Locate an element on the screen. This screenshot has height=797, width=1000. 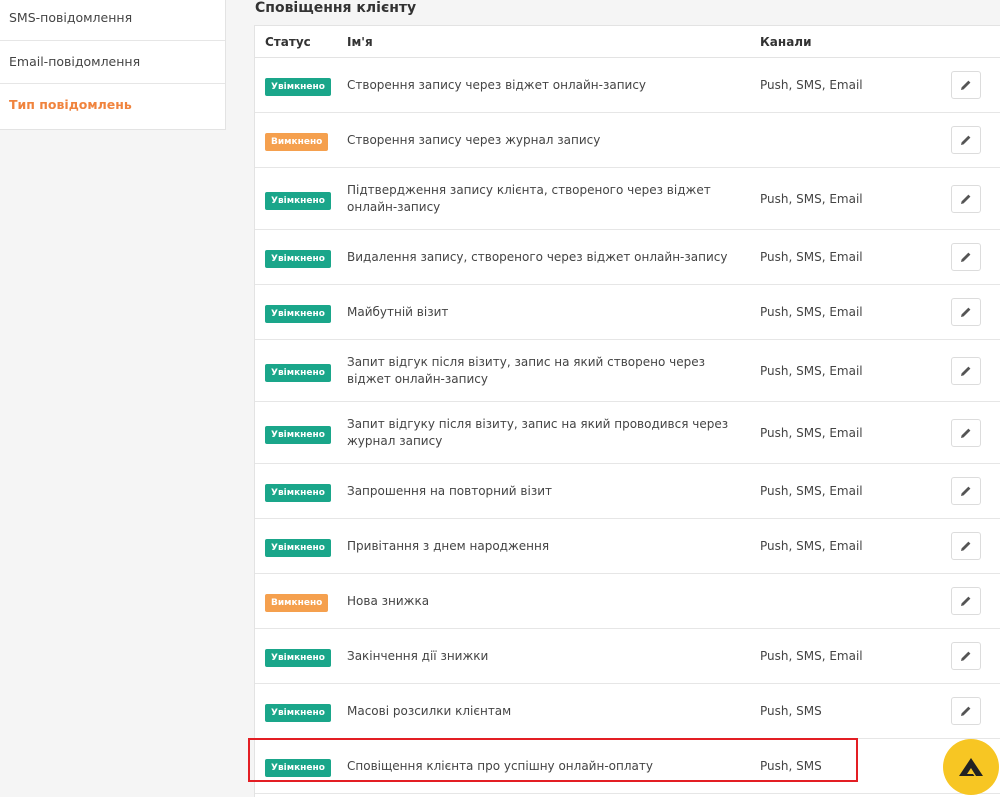
notification-name: Нова знижка is located at coordinates (388, 600).